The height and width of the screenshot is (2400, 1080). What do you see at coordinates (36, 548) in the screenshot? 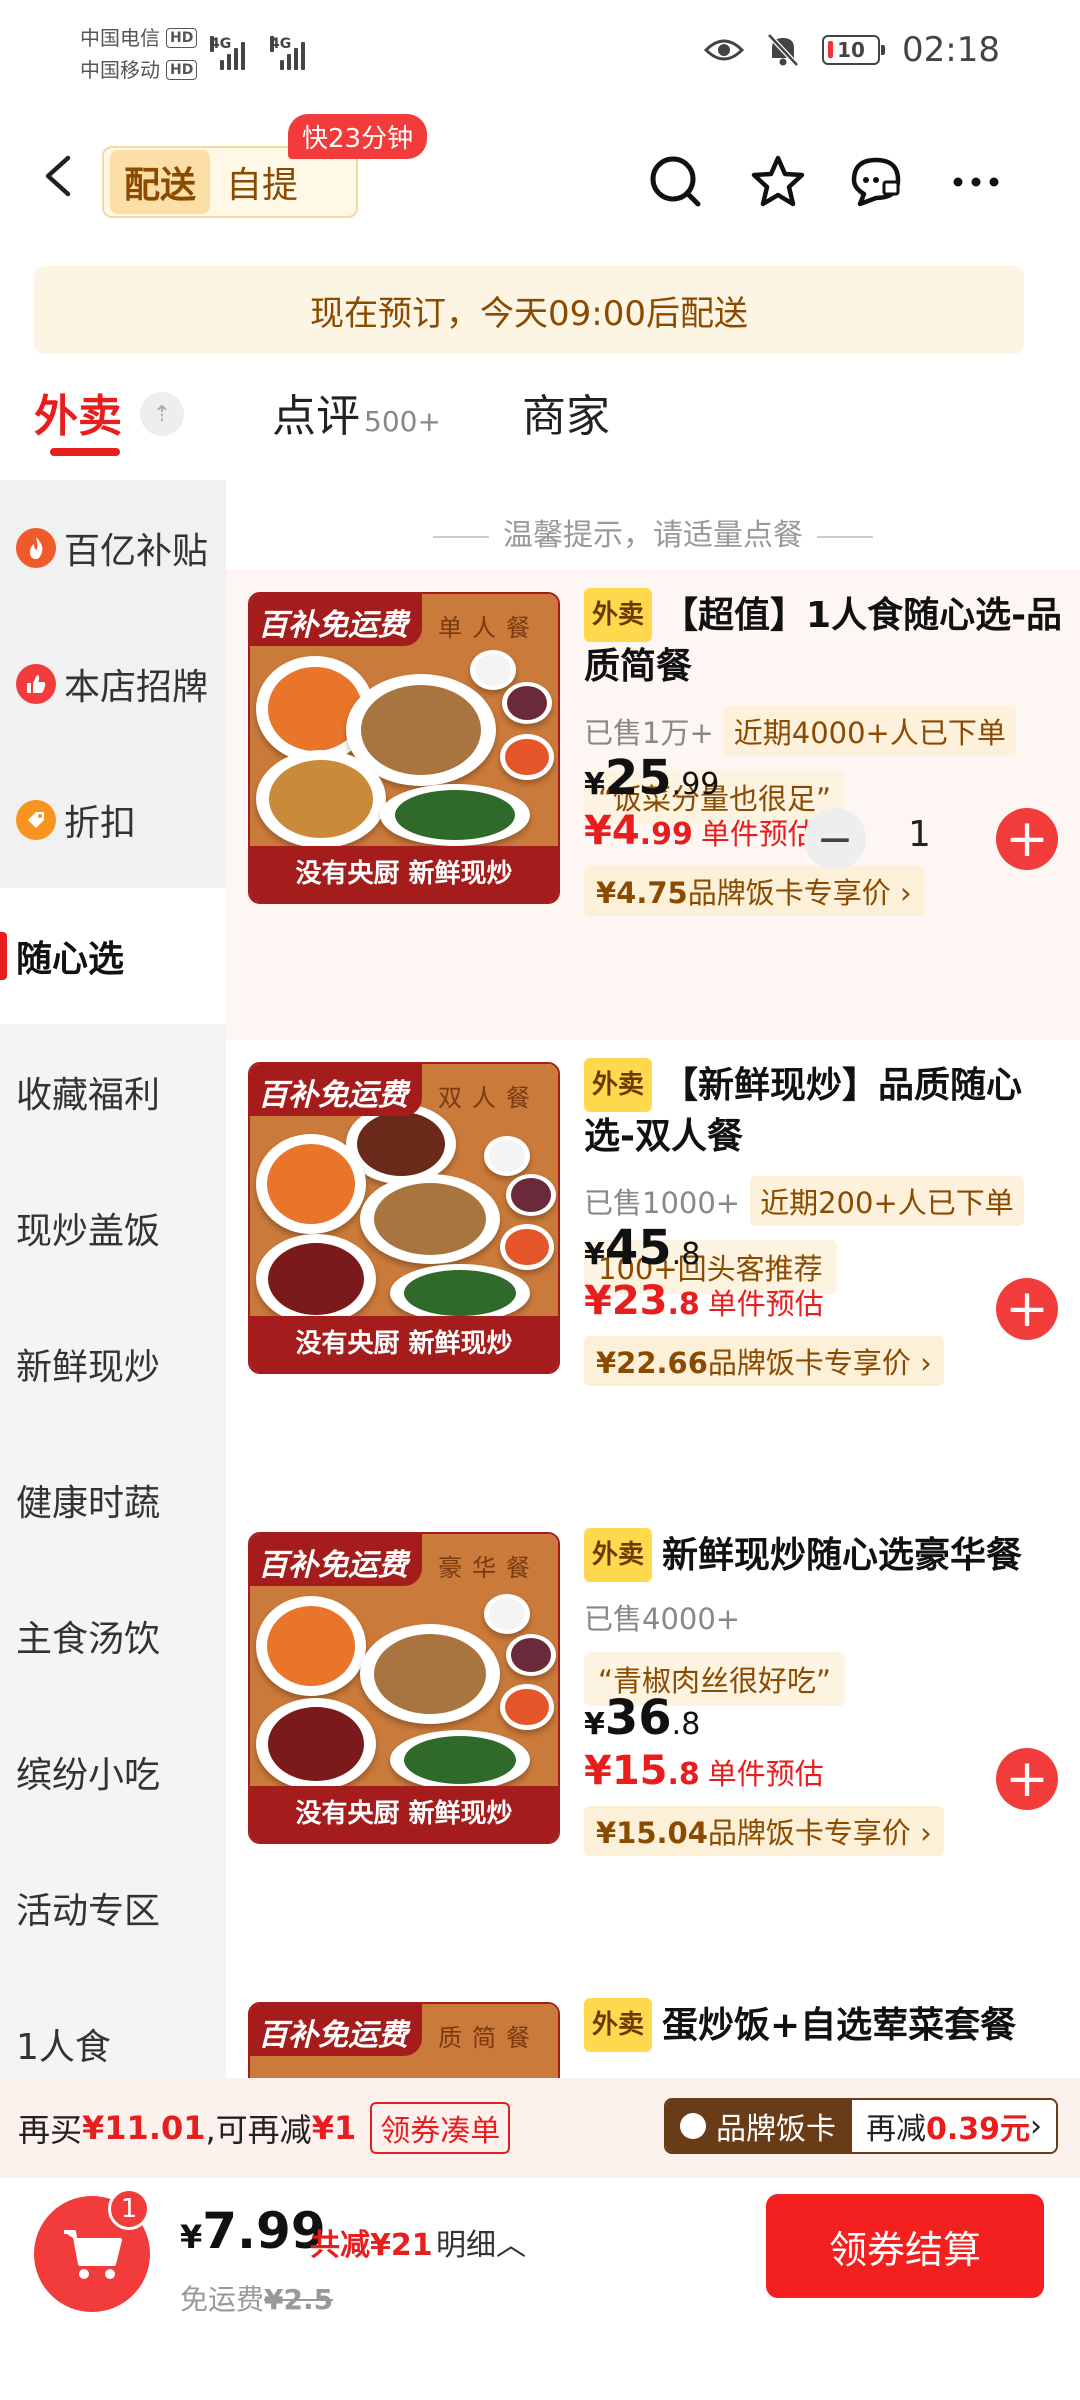
I see `flame-icon` at bounding box center [36, 548].